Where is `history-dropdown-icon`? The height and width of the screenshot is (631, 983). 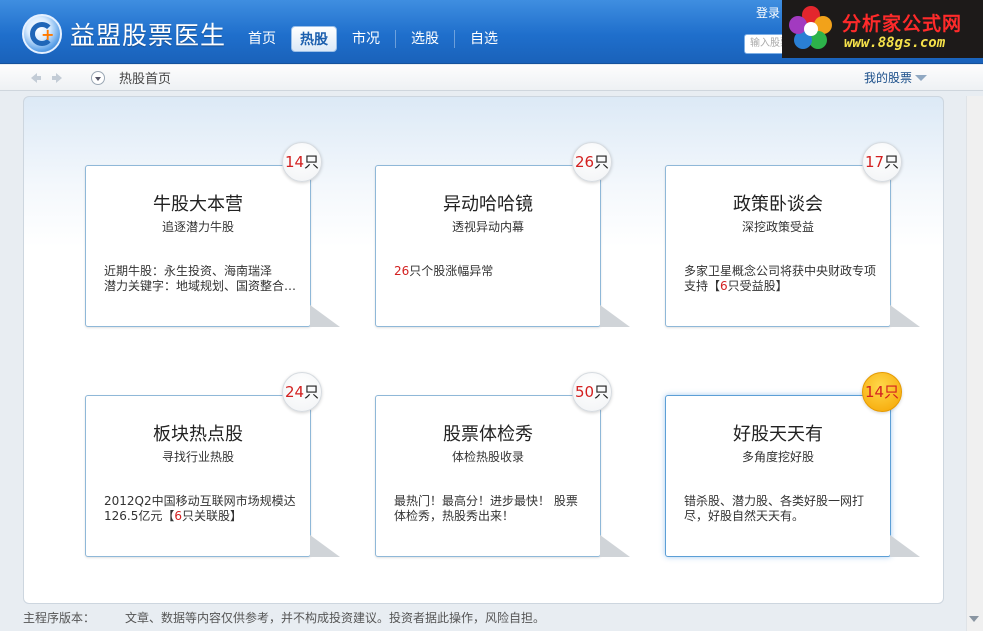 history-dropdown-icon is located at coordinates (98, 78).